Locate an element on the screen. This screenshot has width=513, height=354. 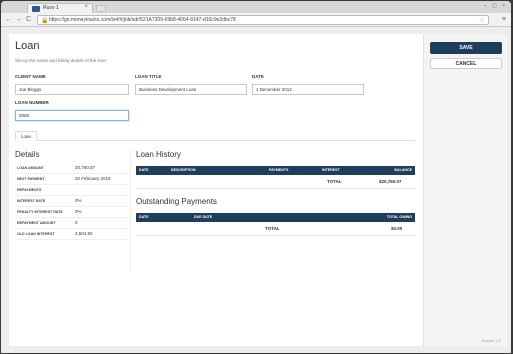
browser-tab: Ruvo 1 × is located at coordinates (60, 8).